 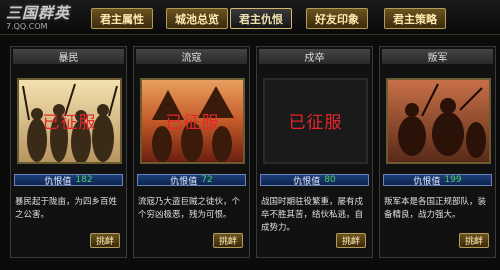 I want to click on hatred-bar: 仇恨值 72, so click(x=191, y=180).